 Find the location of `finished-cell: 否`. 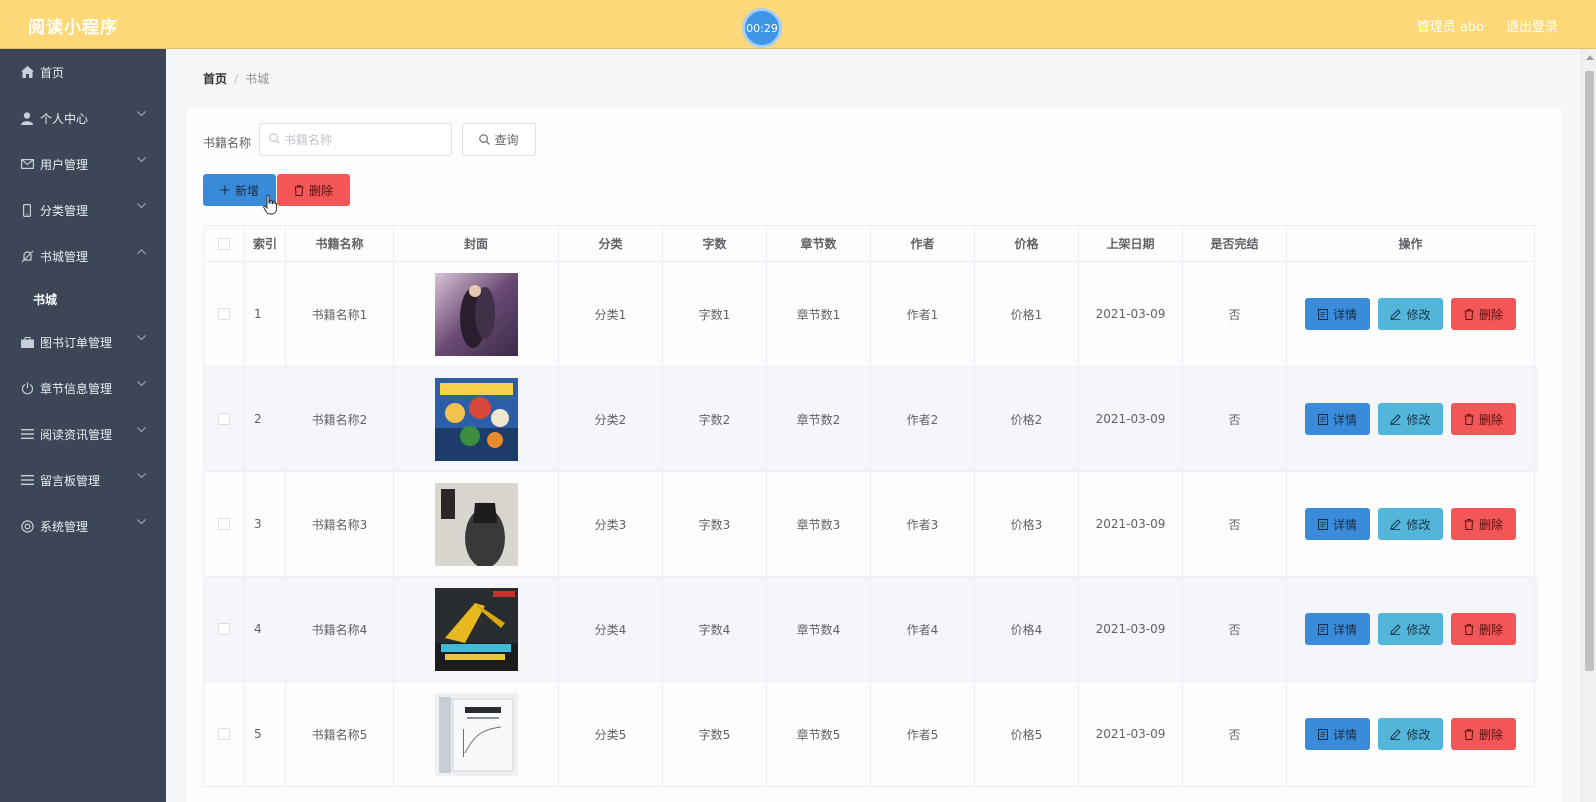

finished-cell: 否 is located at coordinates (1235, 524).